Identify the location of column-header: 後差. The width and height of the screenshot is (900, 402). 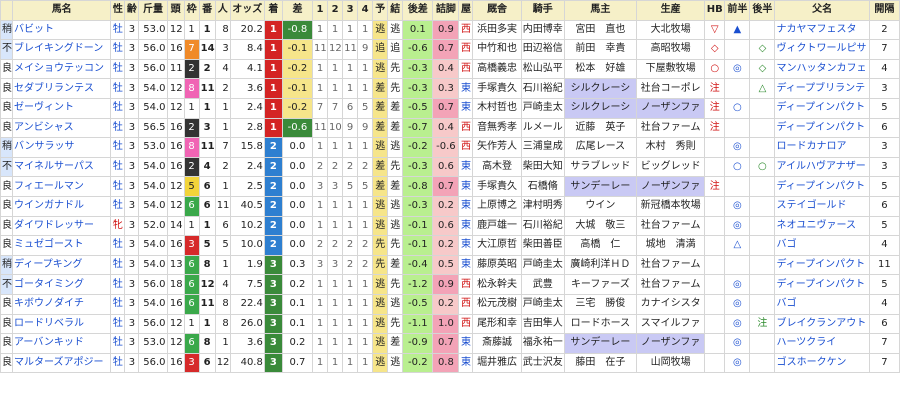
(418, 10).